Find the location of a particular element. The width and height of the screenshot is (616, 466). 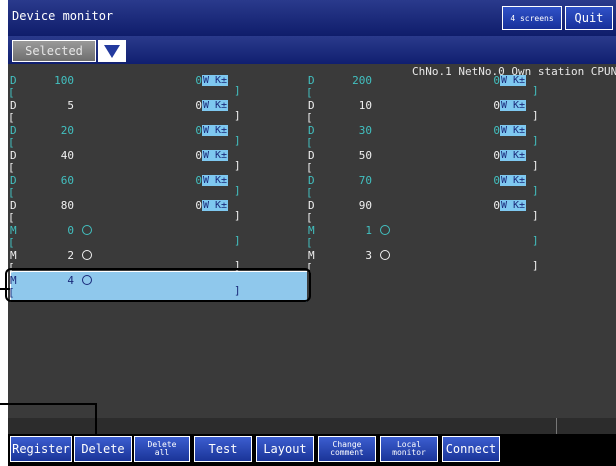

status-divider is located at coordinates (556, 426).